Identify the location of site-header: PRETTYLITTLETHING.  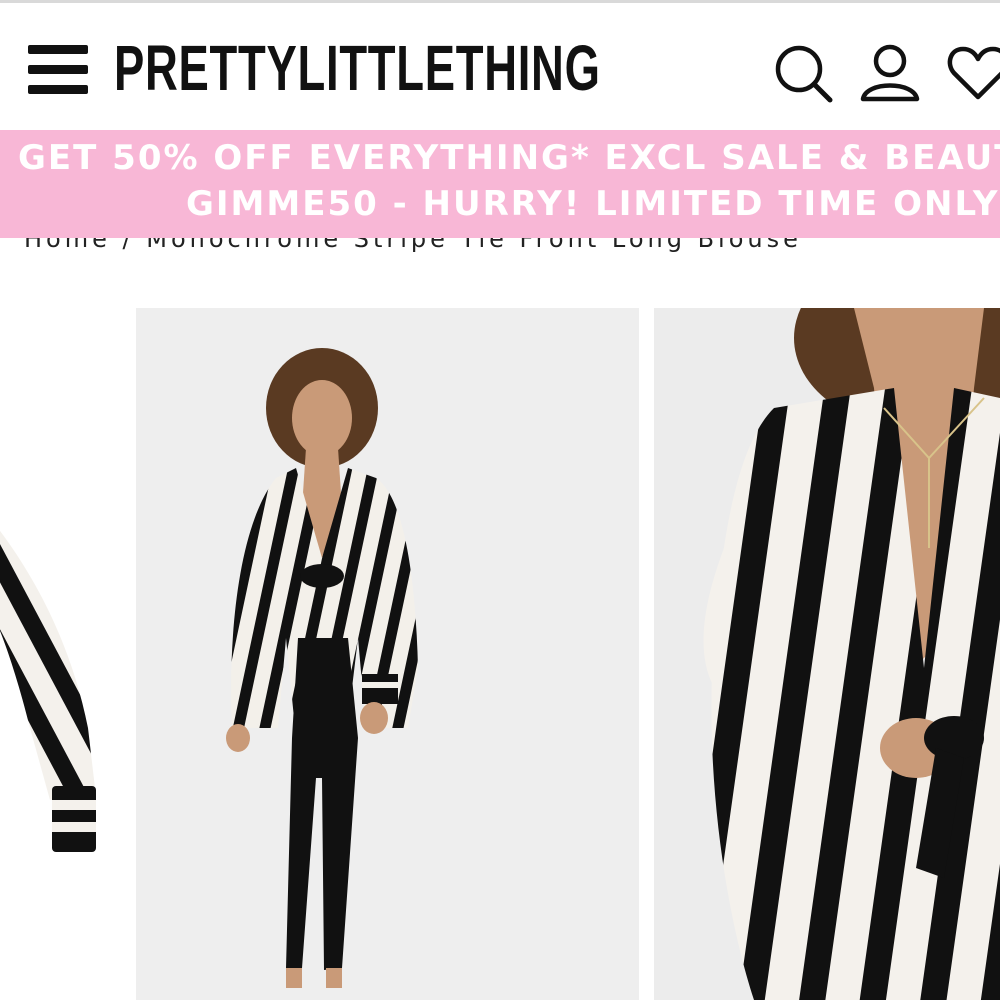
(500, 66).